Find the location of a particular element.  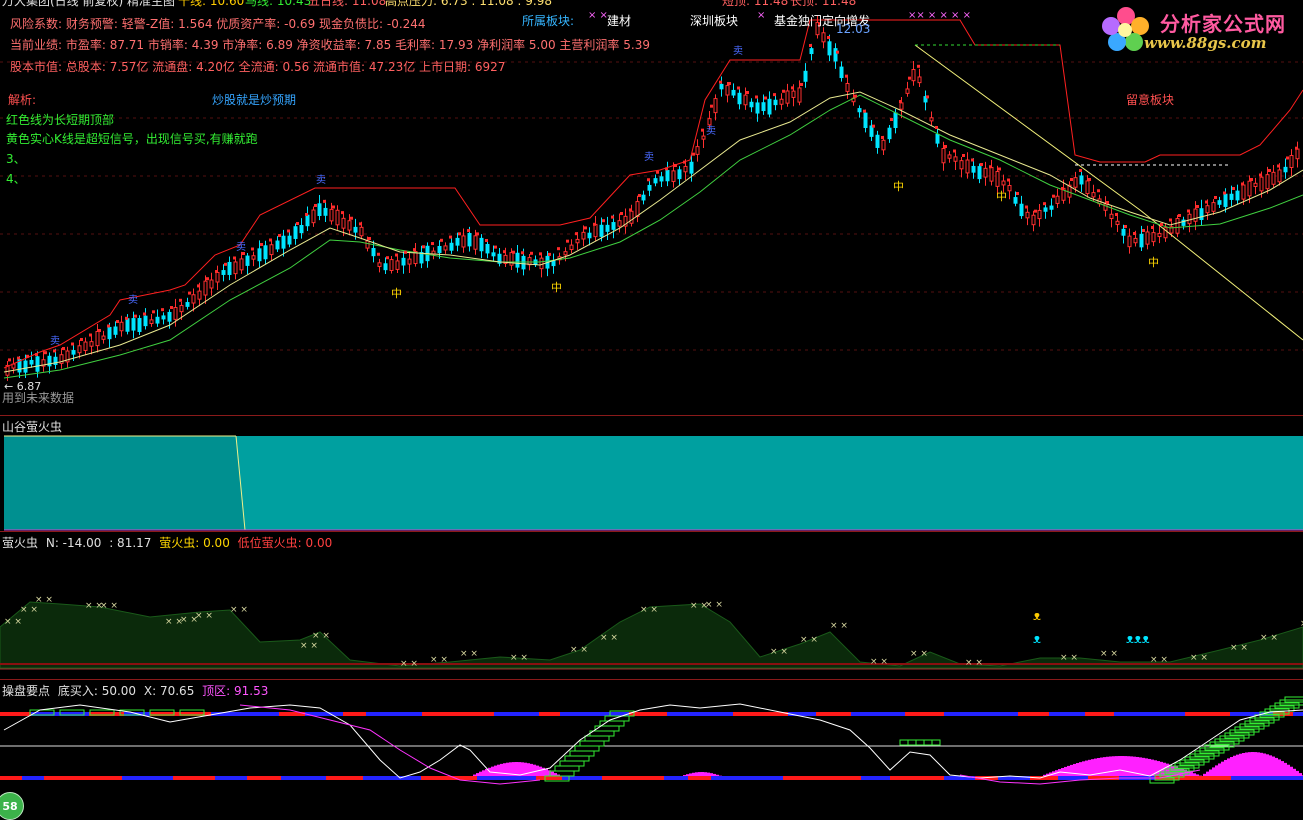

notes-title: 解析: is located at coordinates (22, 99).